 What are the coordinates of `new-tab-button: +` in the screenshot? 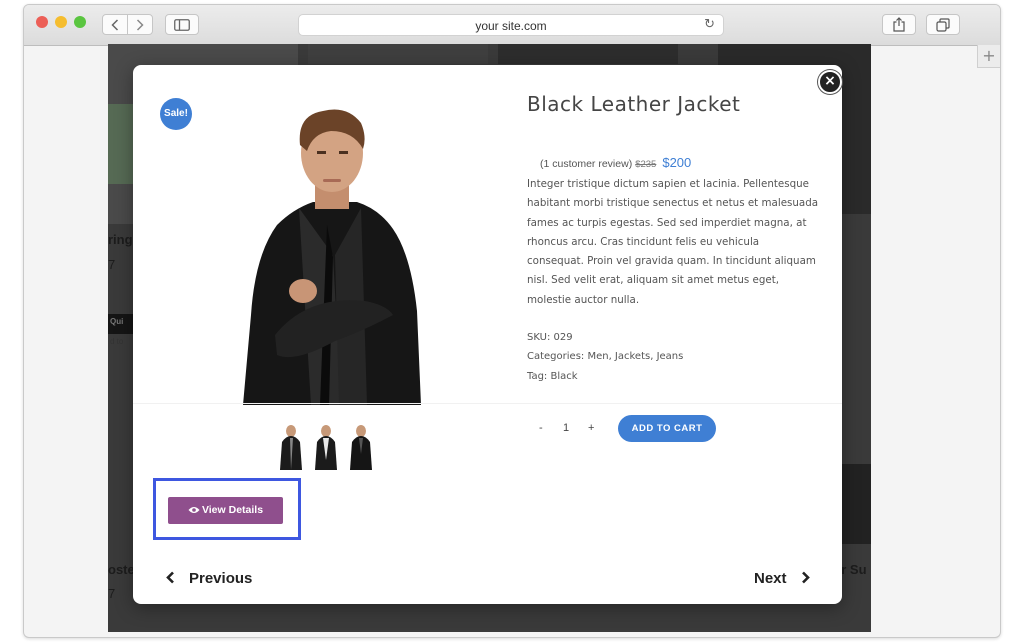 It's located at (988, 56).